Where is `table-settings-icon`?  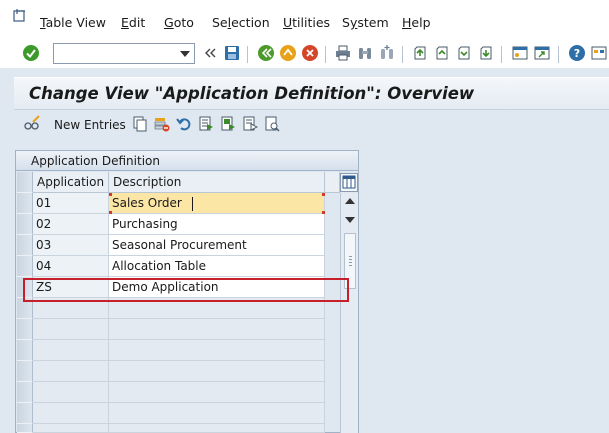 table-settings-icon is located at coordinates (349, 182).